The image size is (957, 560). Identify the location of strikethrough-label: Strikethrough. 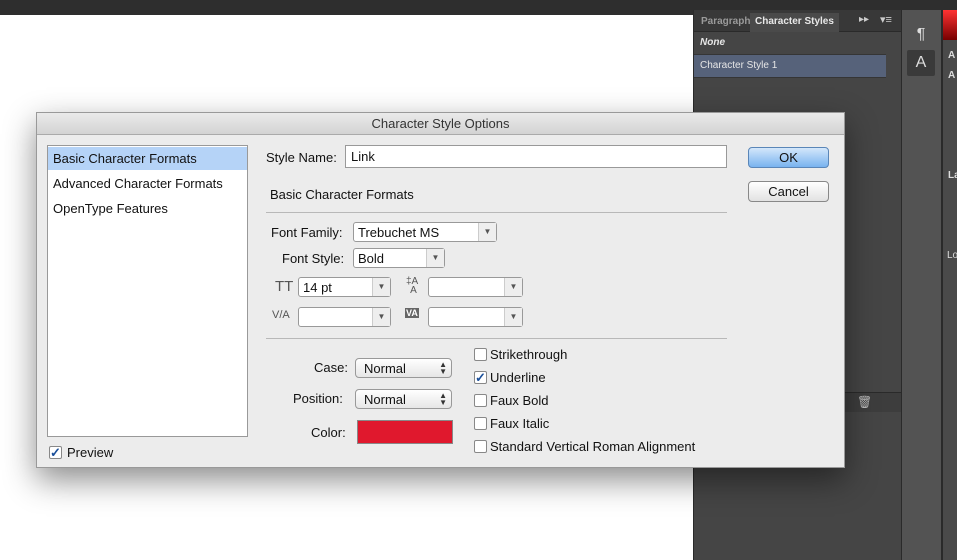
(529, 354).